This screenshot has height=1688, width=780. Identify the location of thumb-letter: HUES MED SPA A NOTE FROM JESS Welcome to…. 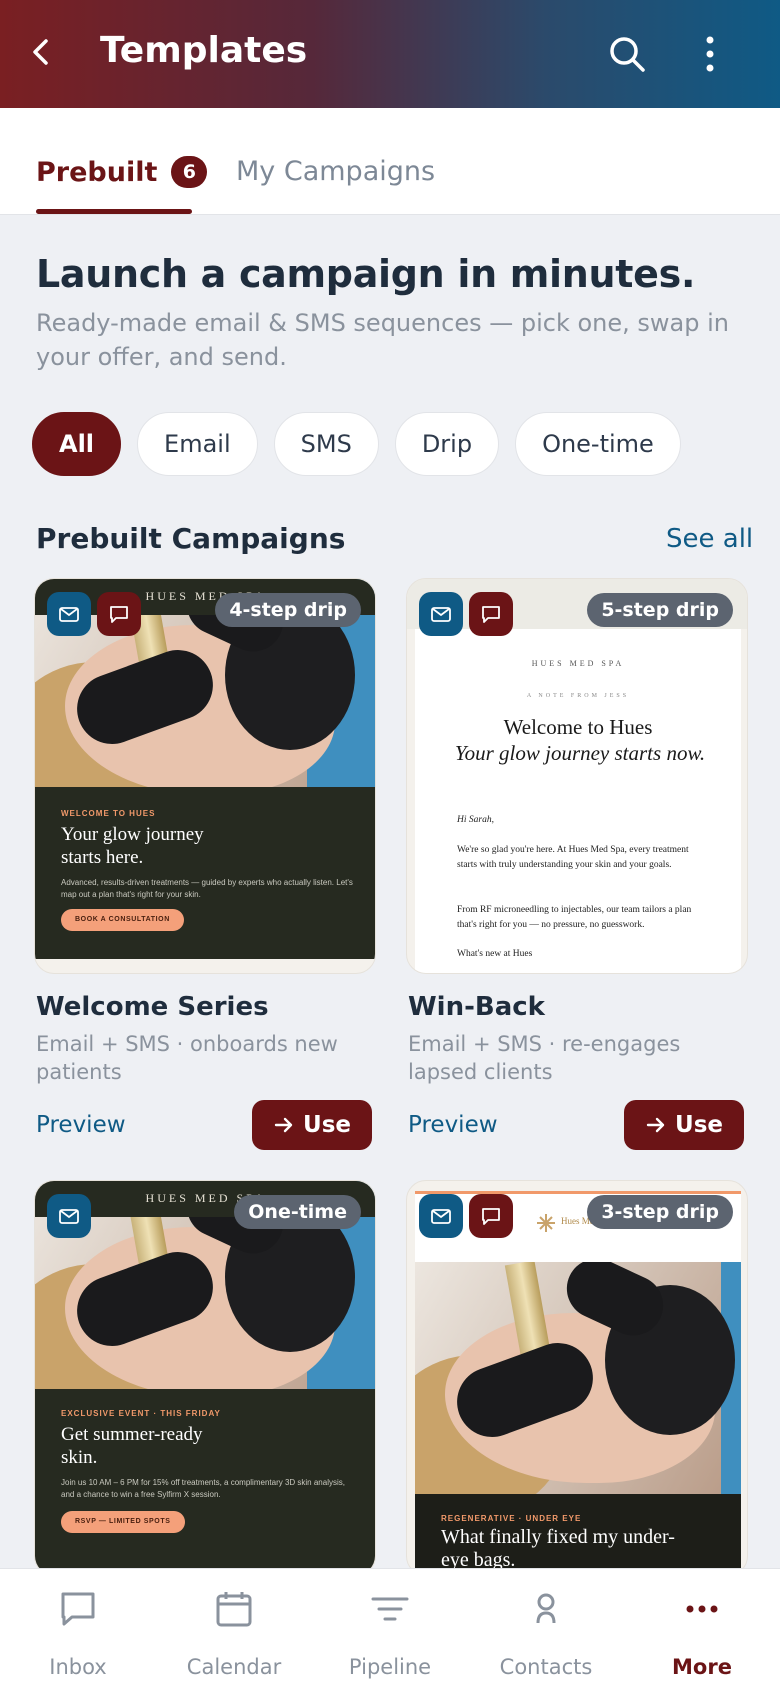
(578, 801).